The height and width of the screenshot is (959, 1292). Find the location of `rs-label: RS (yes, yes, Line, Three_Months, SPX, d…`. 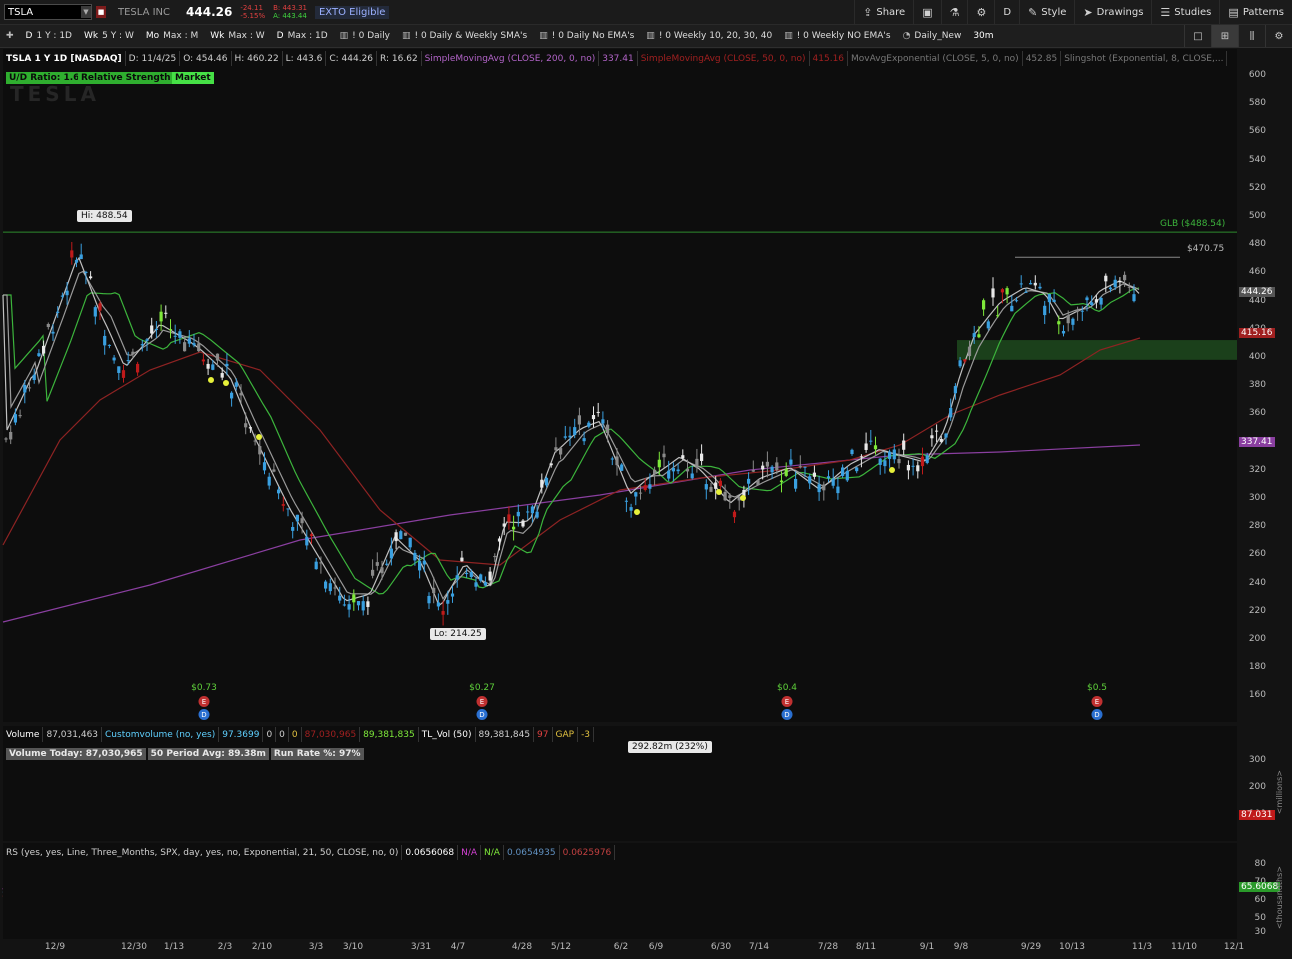

rs-label: RS (yes, yes, Line, Three_Months, SPX, d… is located at coordinates (203, 852).